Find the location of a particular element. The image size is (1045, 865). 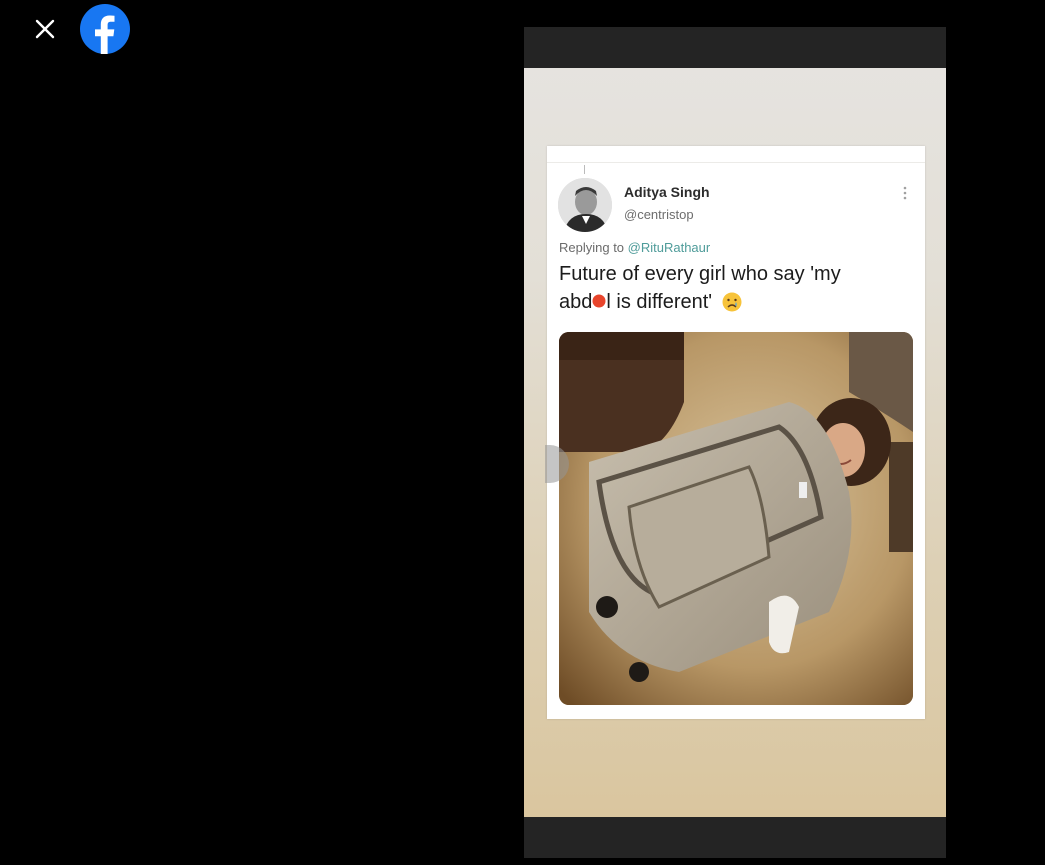

divider is located at coordinates (736, 162).